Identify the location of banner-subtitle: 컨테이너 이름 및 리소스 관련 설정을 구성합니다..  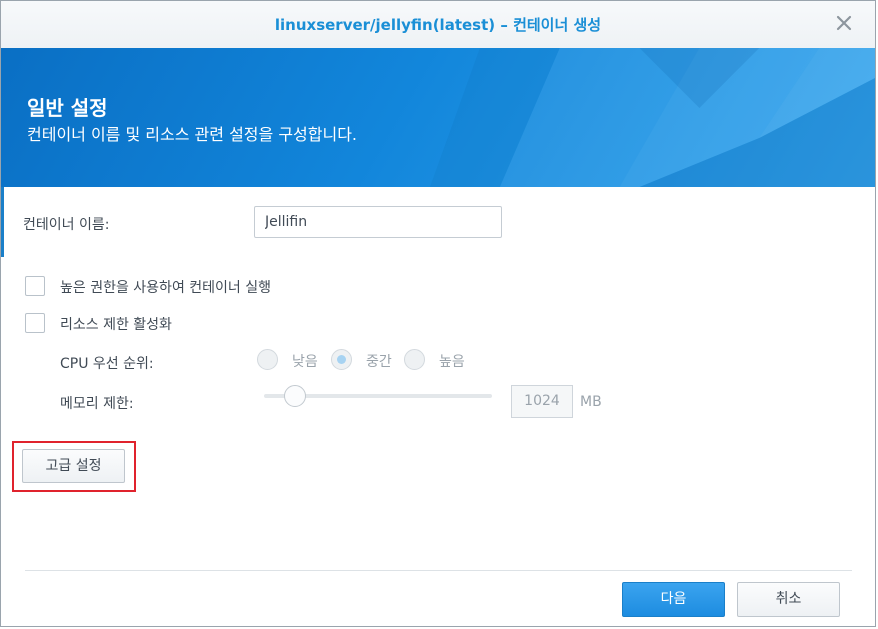
(192, 134).